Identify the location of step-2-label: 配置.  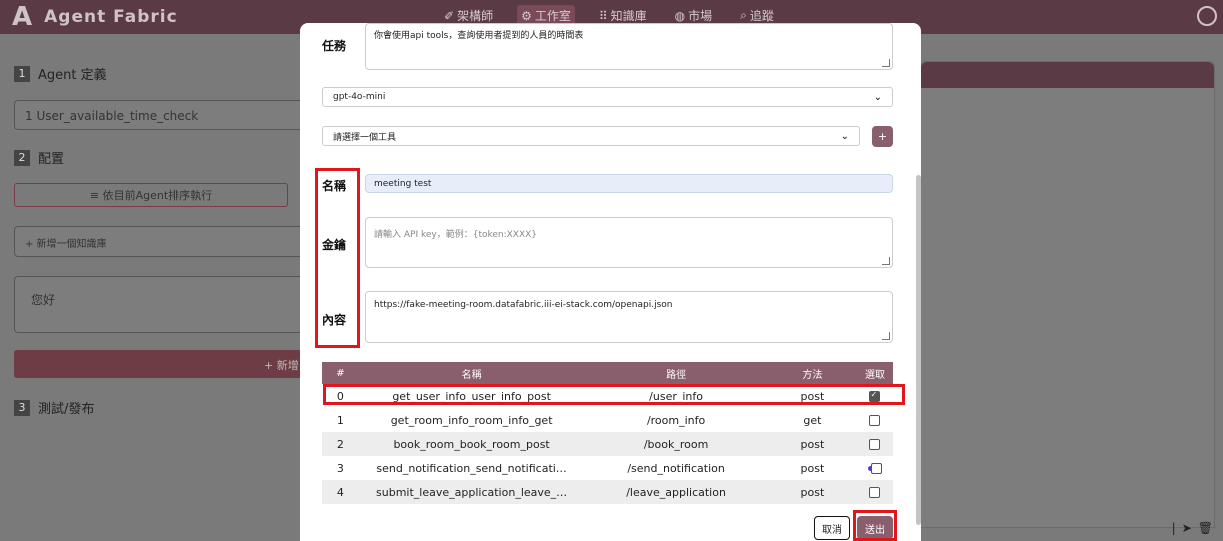
(51, 159).